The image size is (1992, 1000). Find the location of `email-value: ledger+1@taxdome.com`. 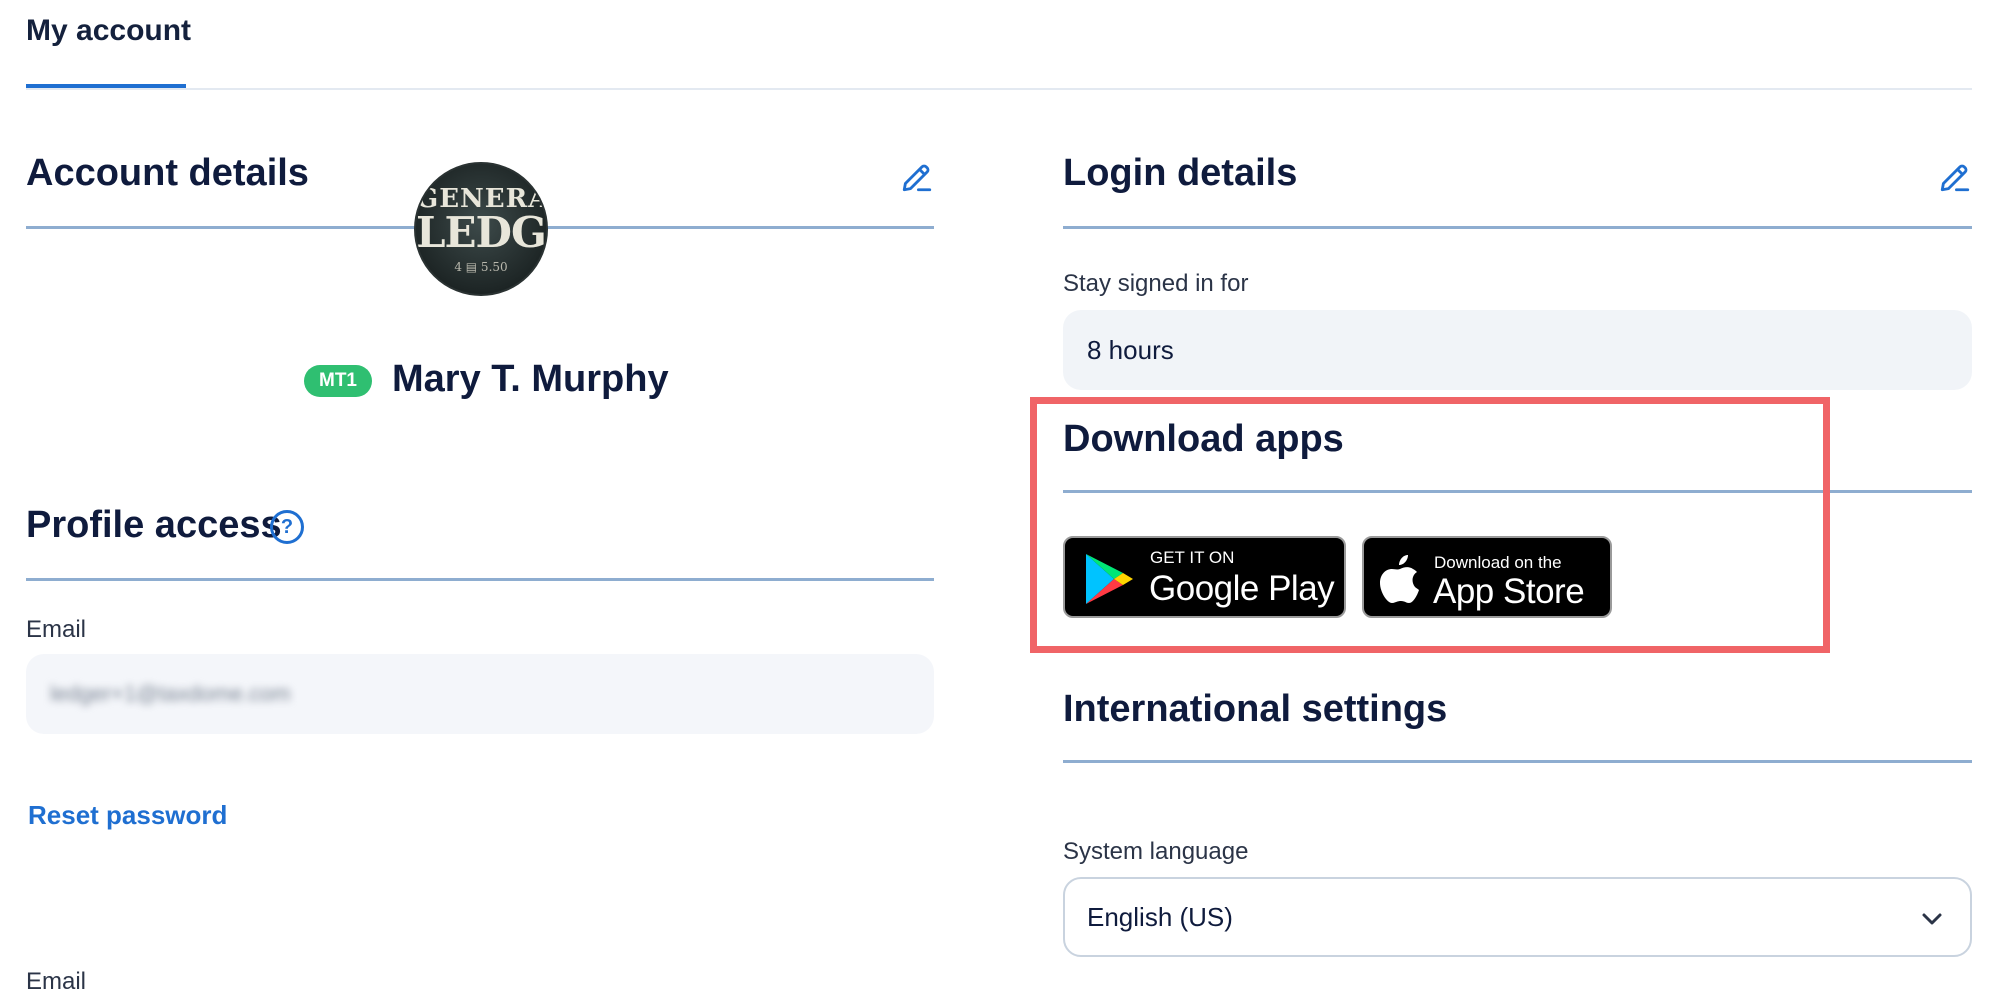

email-value: ledger+1@taxdome.com is located at coordinates (170, 693).